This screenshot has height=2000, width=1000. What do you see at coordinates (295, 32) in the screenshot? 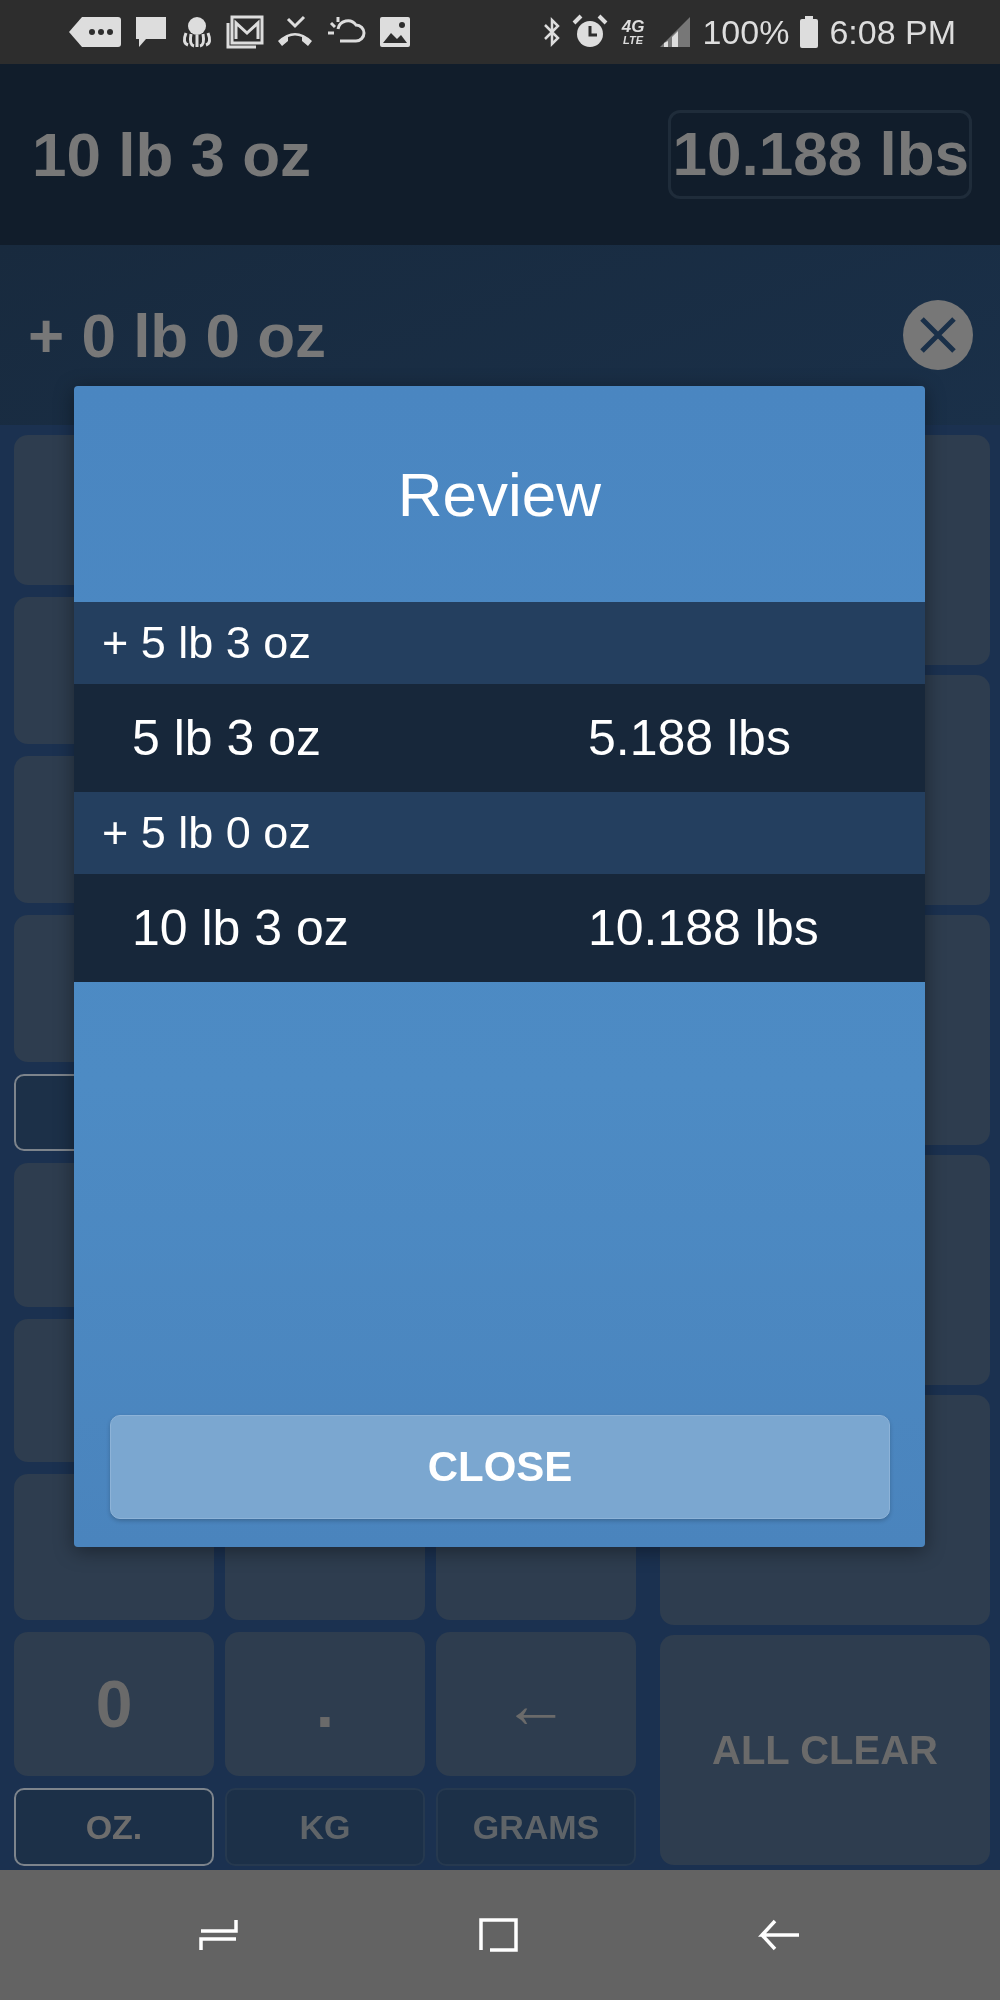
I see `missed-call-icon` at bounding box center [295, 32].